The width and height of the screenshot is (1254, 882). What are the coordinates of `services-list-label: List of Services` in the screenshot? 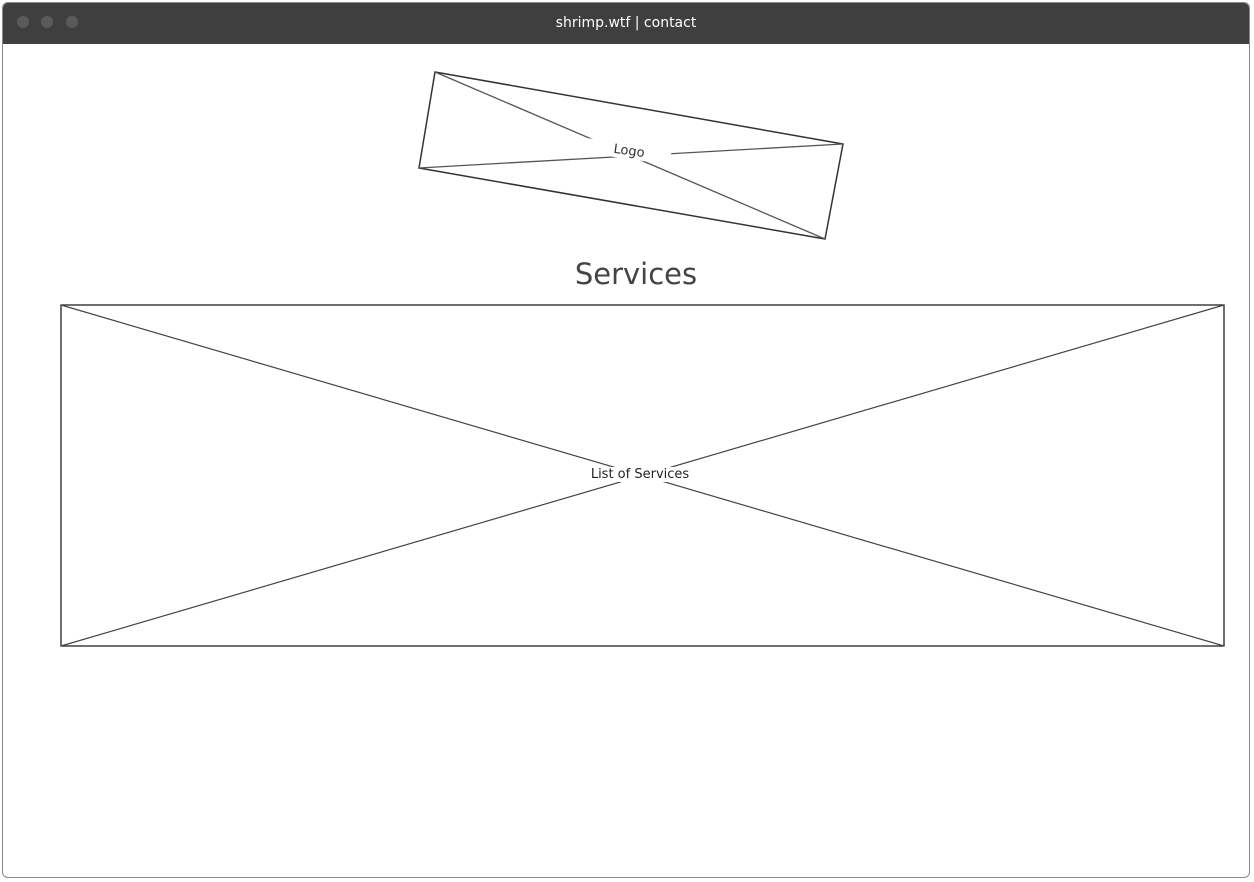 It's located at (640, 474).